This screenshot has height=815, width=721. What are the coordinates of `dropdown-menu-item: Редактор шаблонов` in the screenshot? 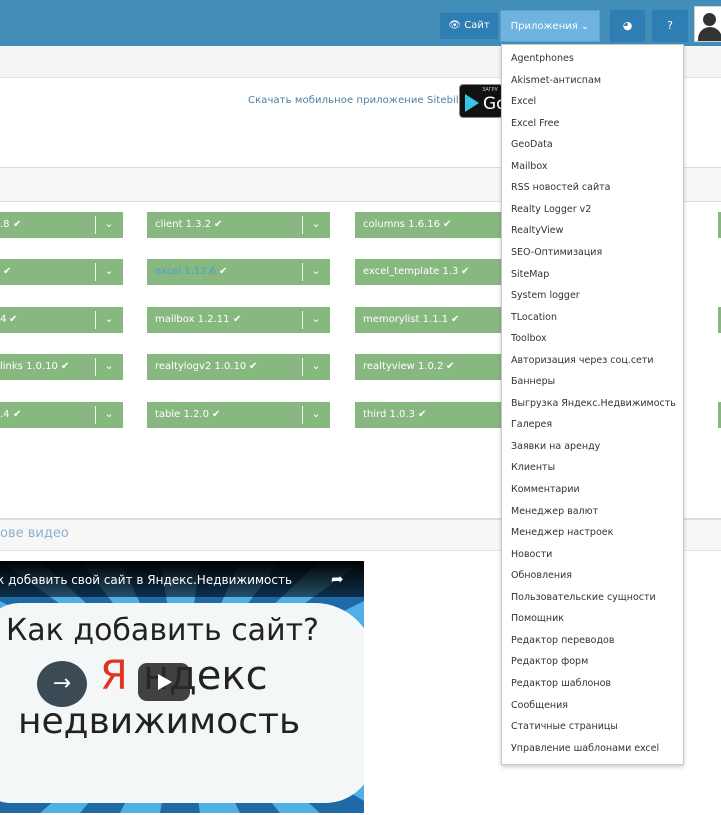 It's located at (596, 684).